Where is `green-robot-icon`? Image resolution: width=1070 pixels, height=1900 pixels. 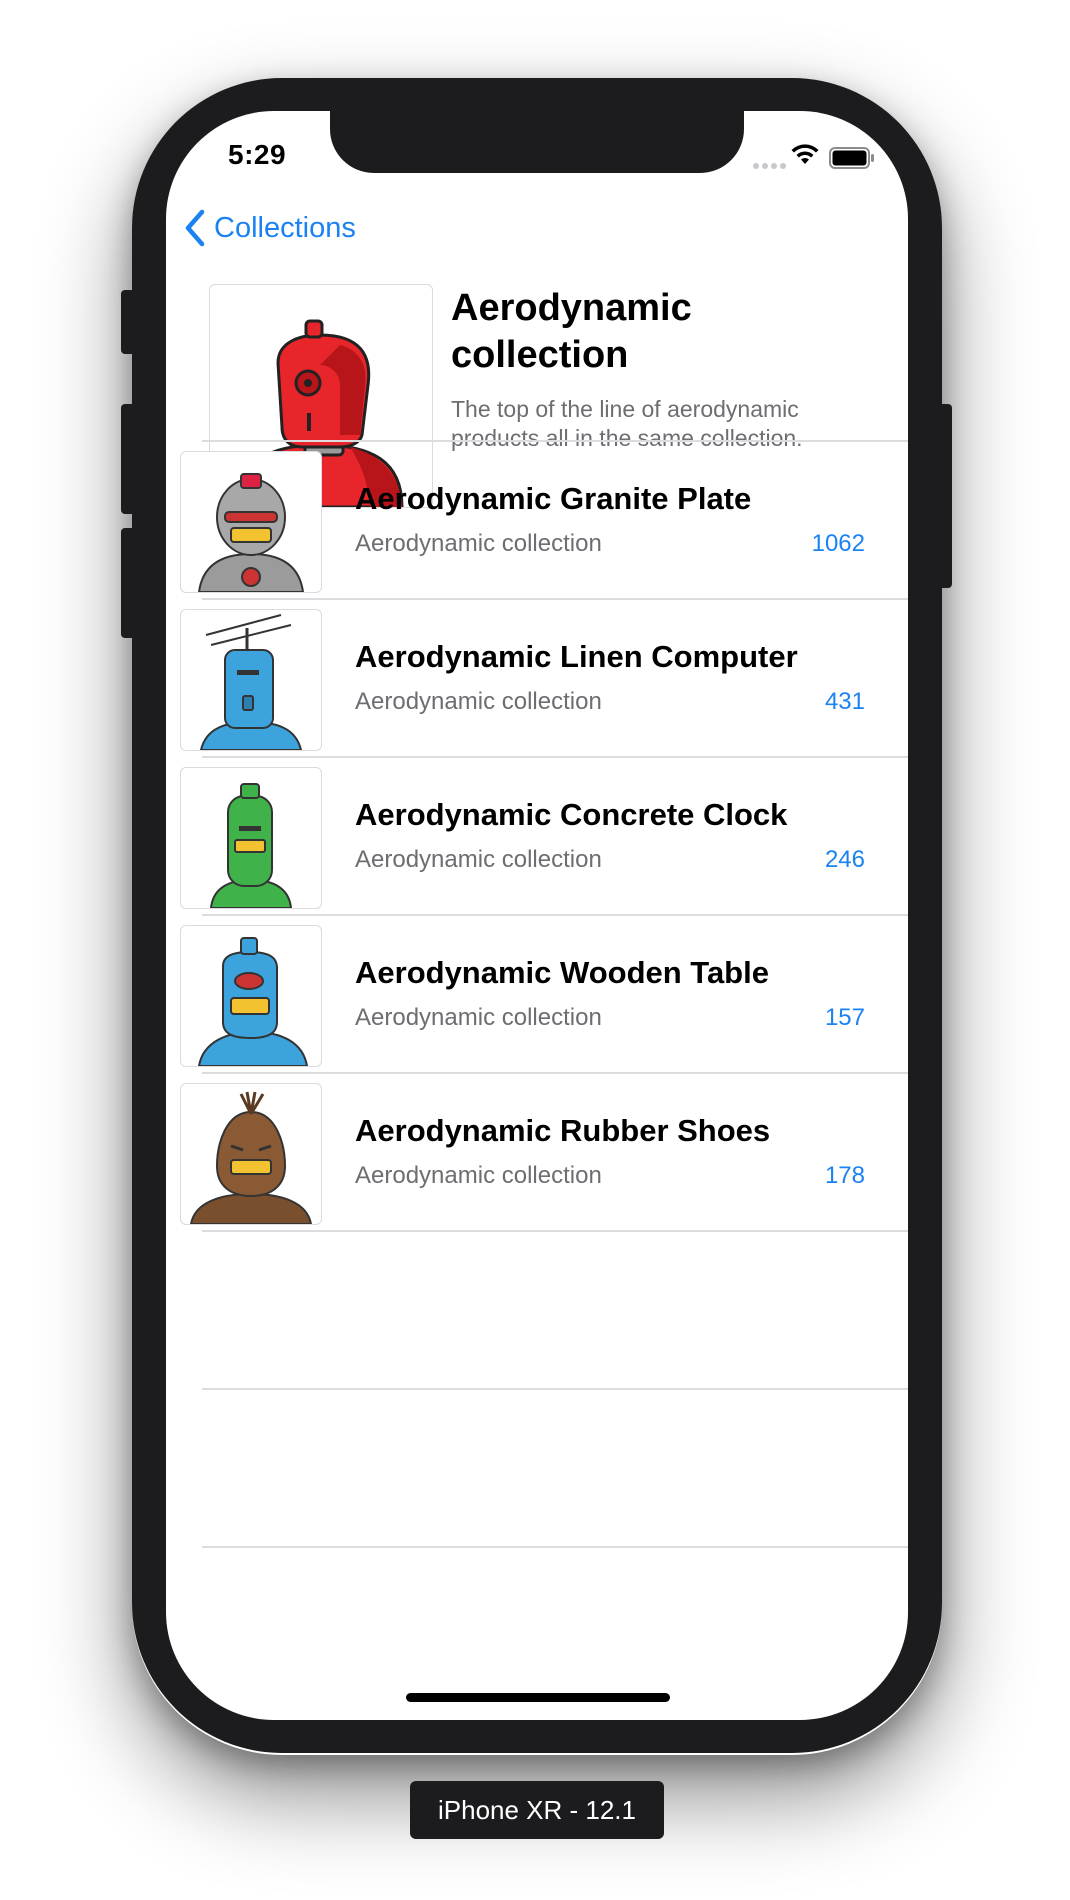 green-robot-icon is located at coordinates (251, 845).